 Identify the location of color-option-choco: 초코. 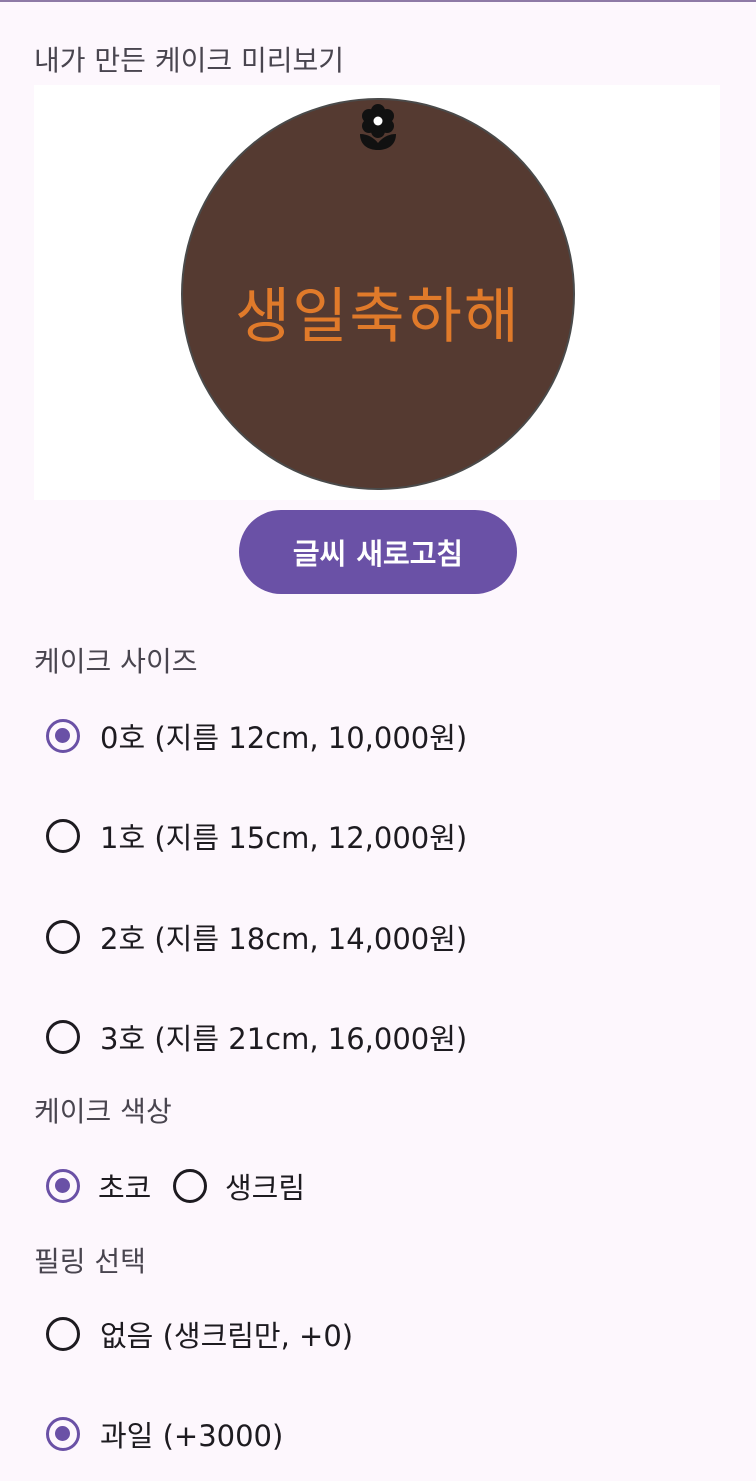
(98, 1186).